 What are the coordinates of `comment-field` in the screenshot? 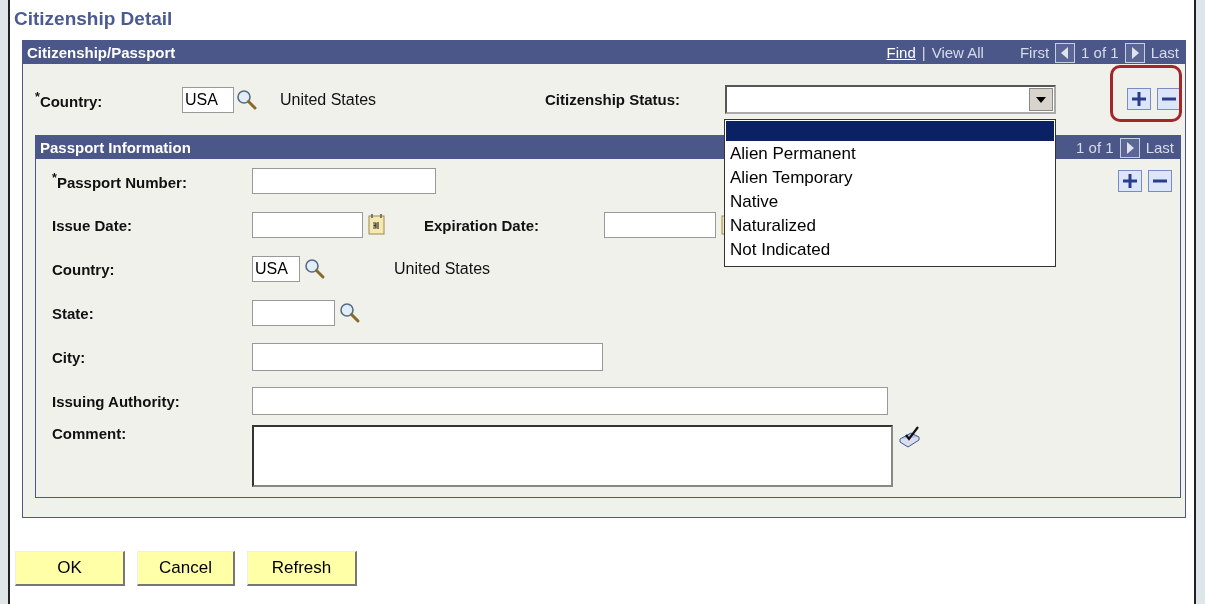 It's located at (572, 456).